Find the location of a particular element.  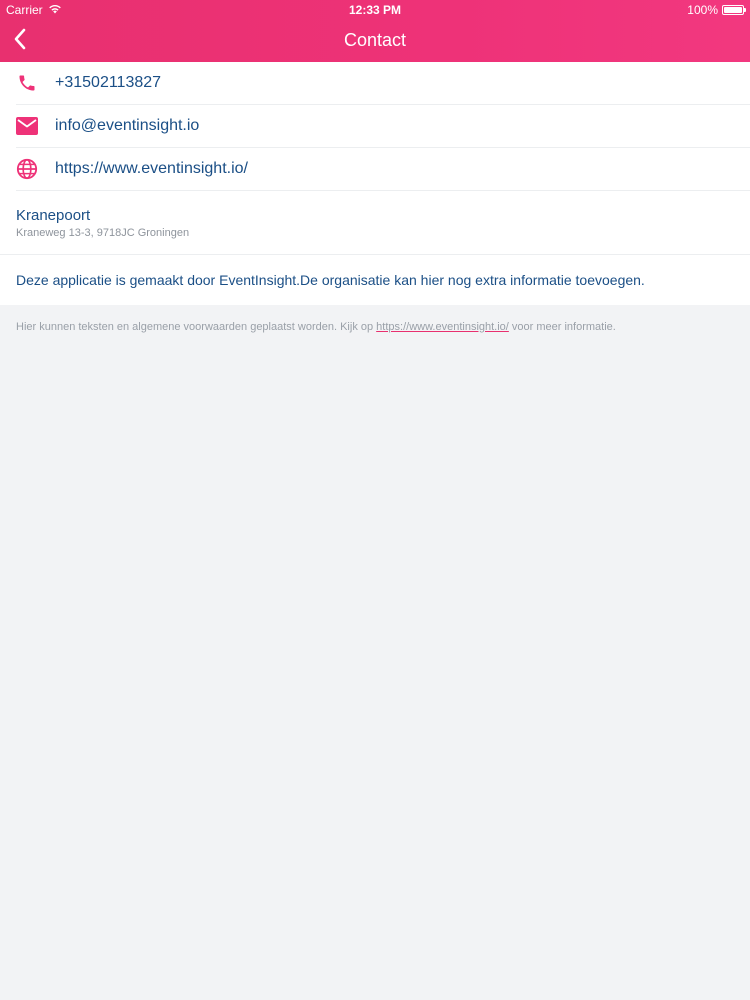

battery-fill is located at coordinates (733, 10).